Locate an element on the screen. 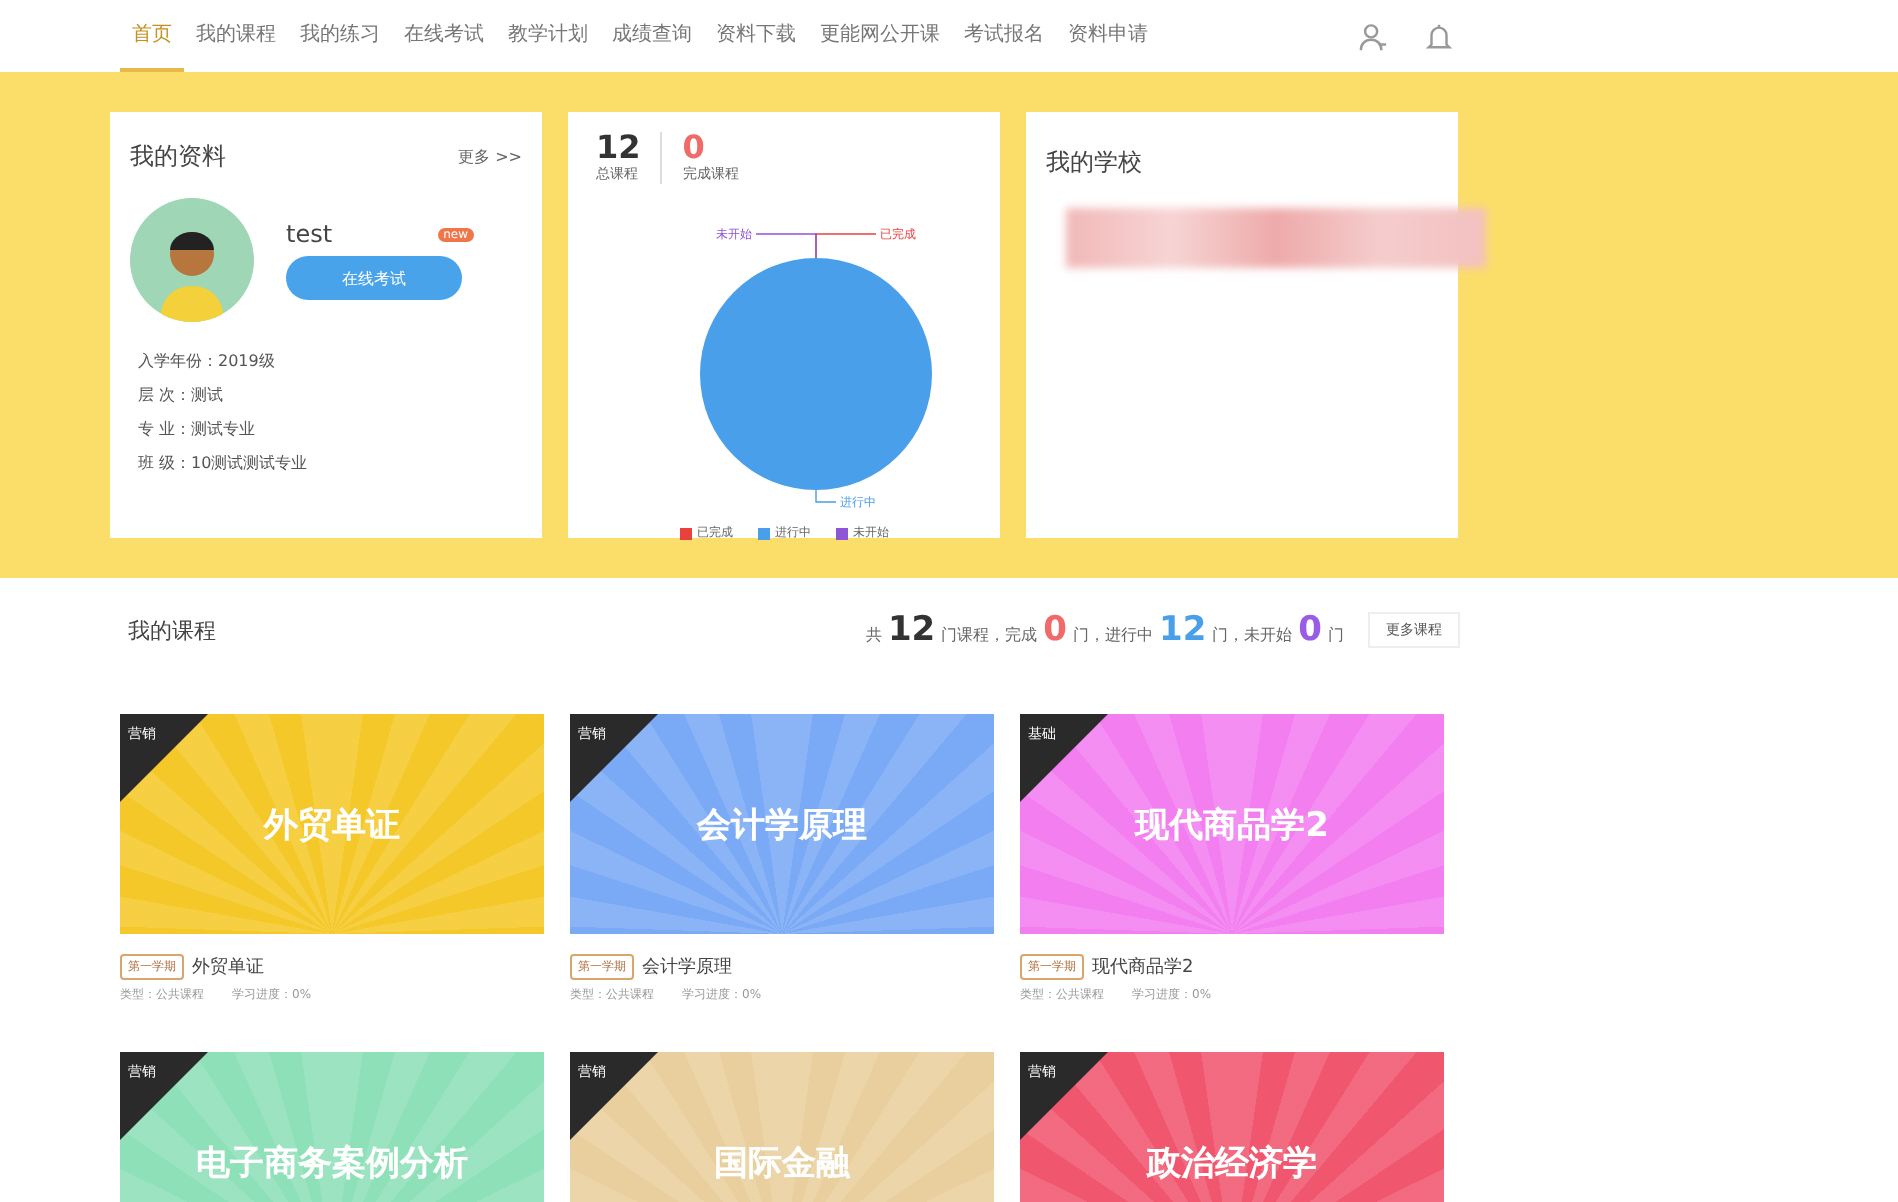  course-name: 会计学原理 is located at coordinates (687, 967).